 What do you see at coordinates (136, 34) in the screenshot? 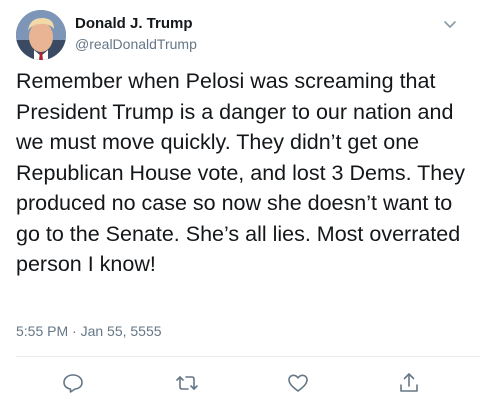
I see `author-info: Donald J. Trump @realDonaldTrump` at bounding box center [136, 34].